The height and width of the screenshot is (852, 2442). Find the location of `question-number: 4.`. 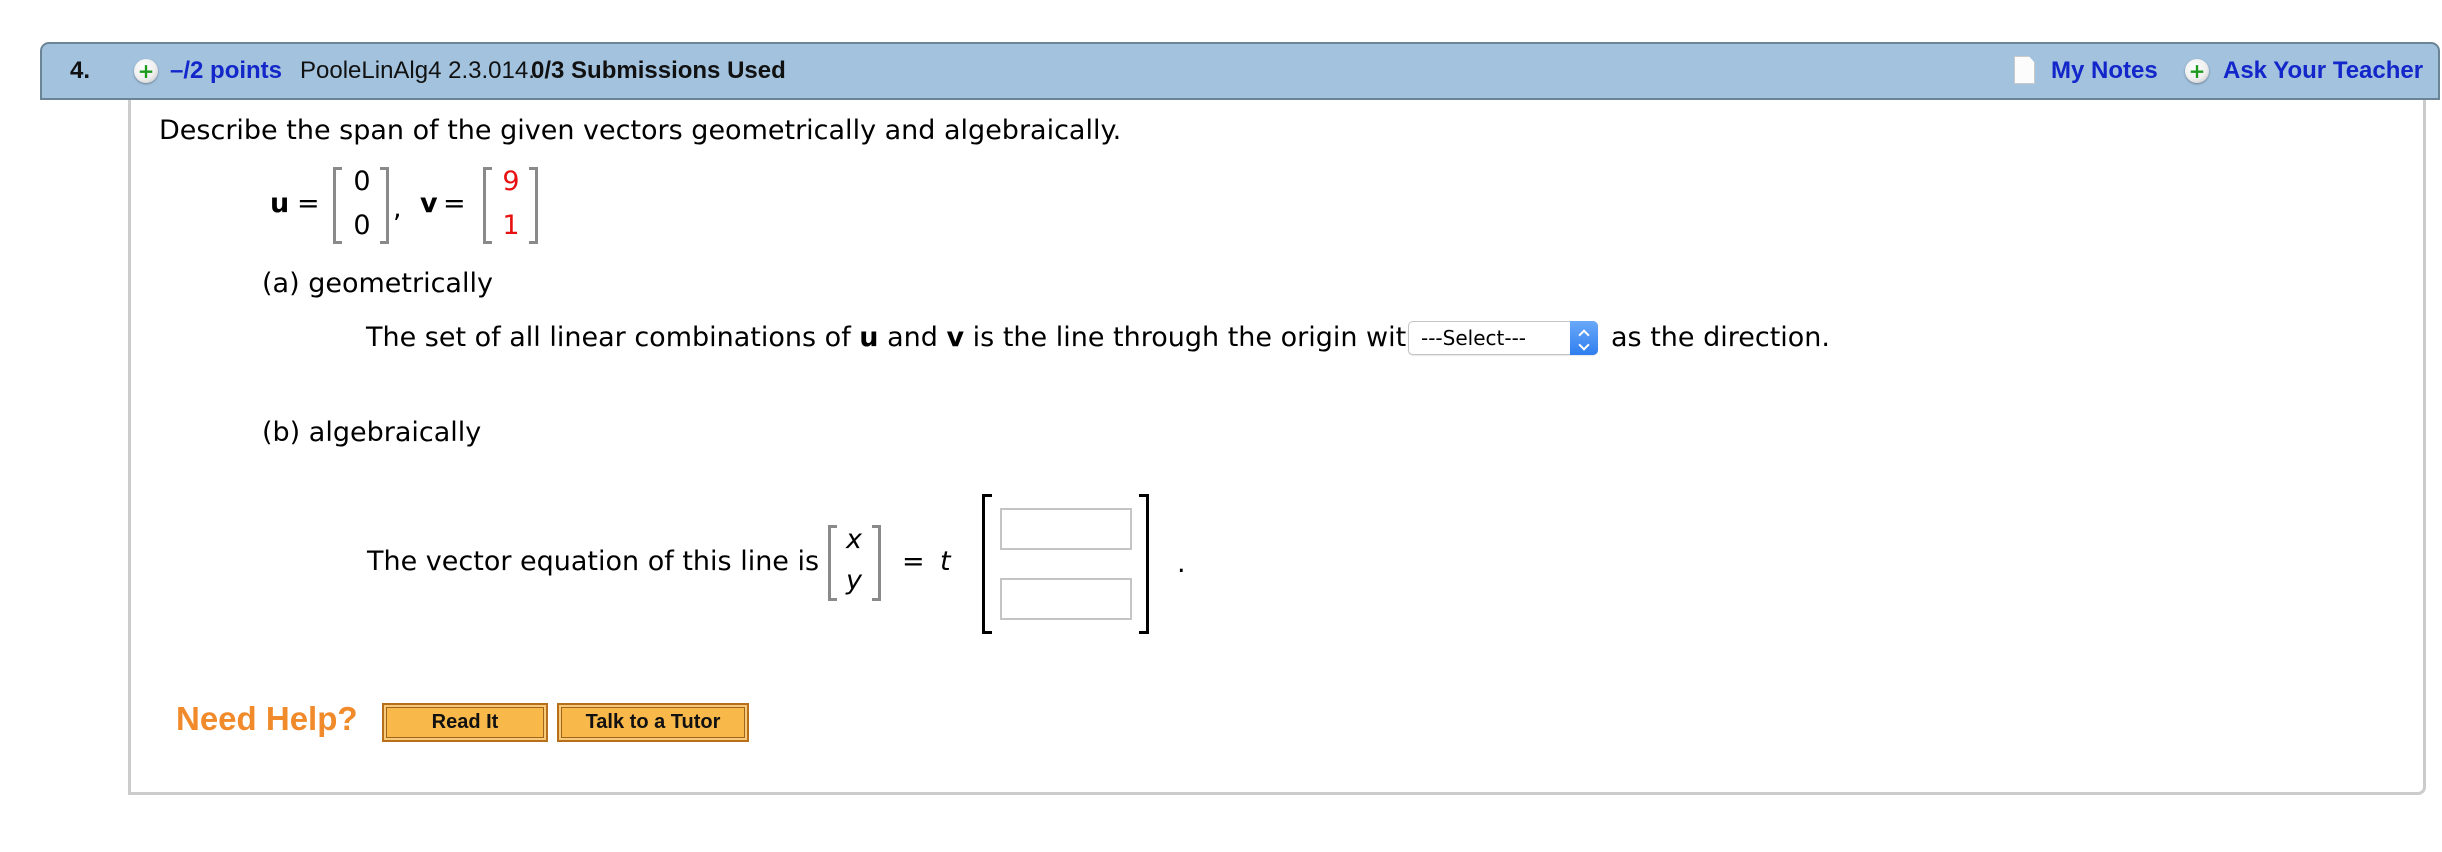

question-number: 4. is located at coordinates (80, 70).